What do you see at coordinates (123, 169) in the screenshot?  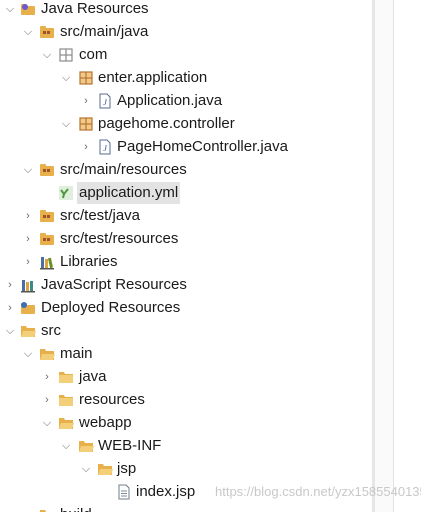 I see `tree-label: src/main/resources` at bounding box center [123, 169].